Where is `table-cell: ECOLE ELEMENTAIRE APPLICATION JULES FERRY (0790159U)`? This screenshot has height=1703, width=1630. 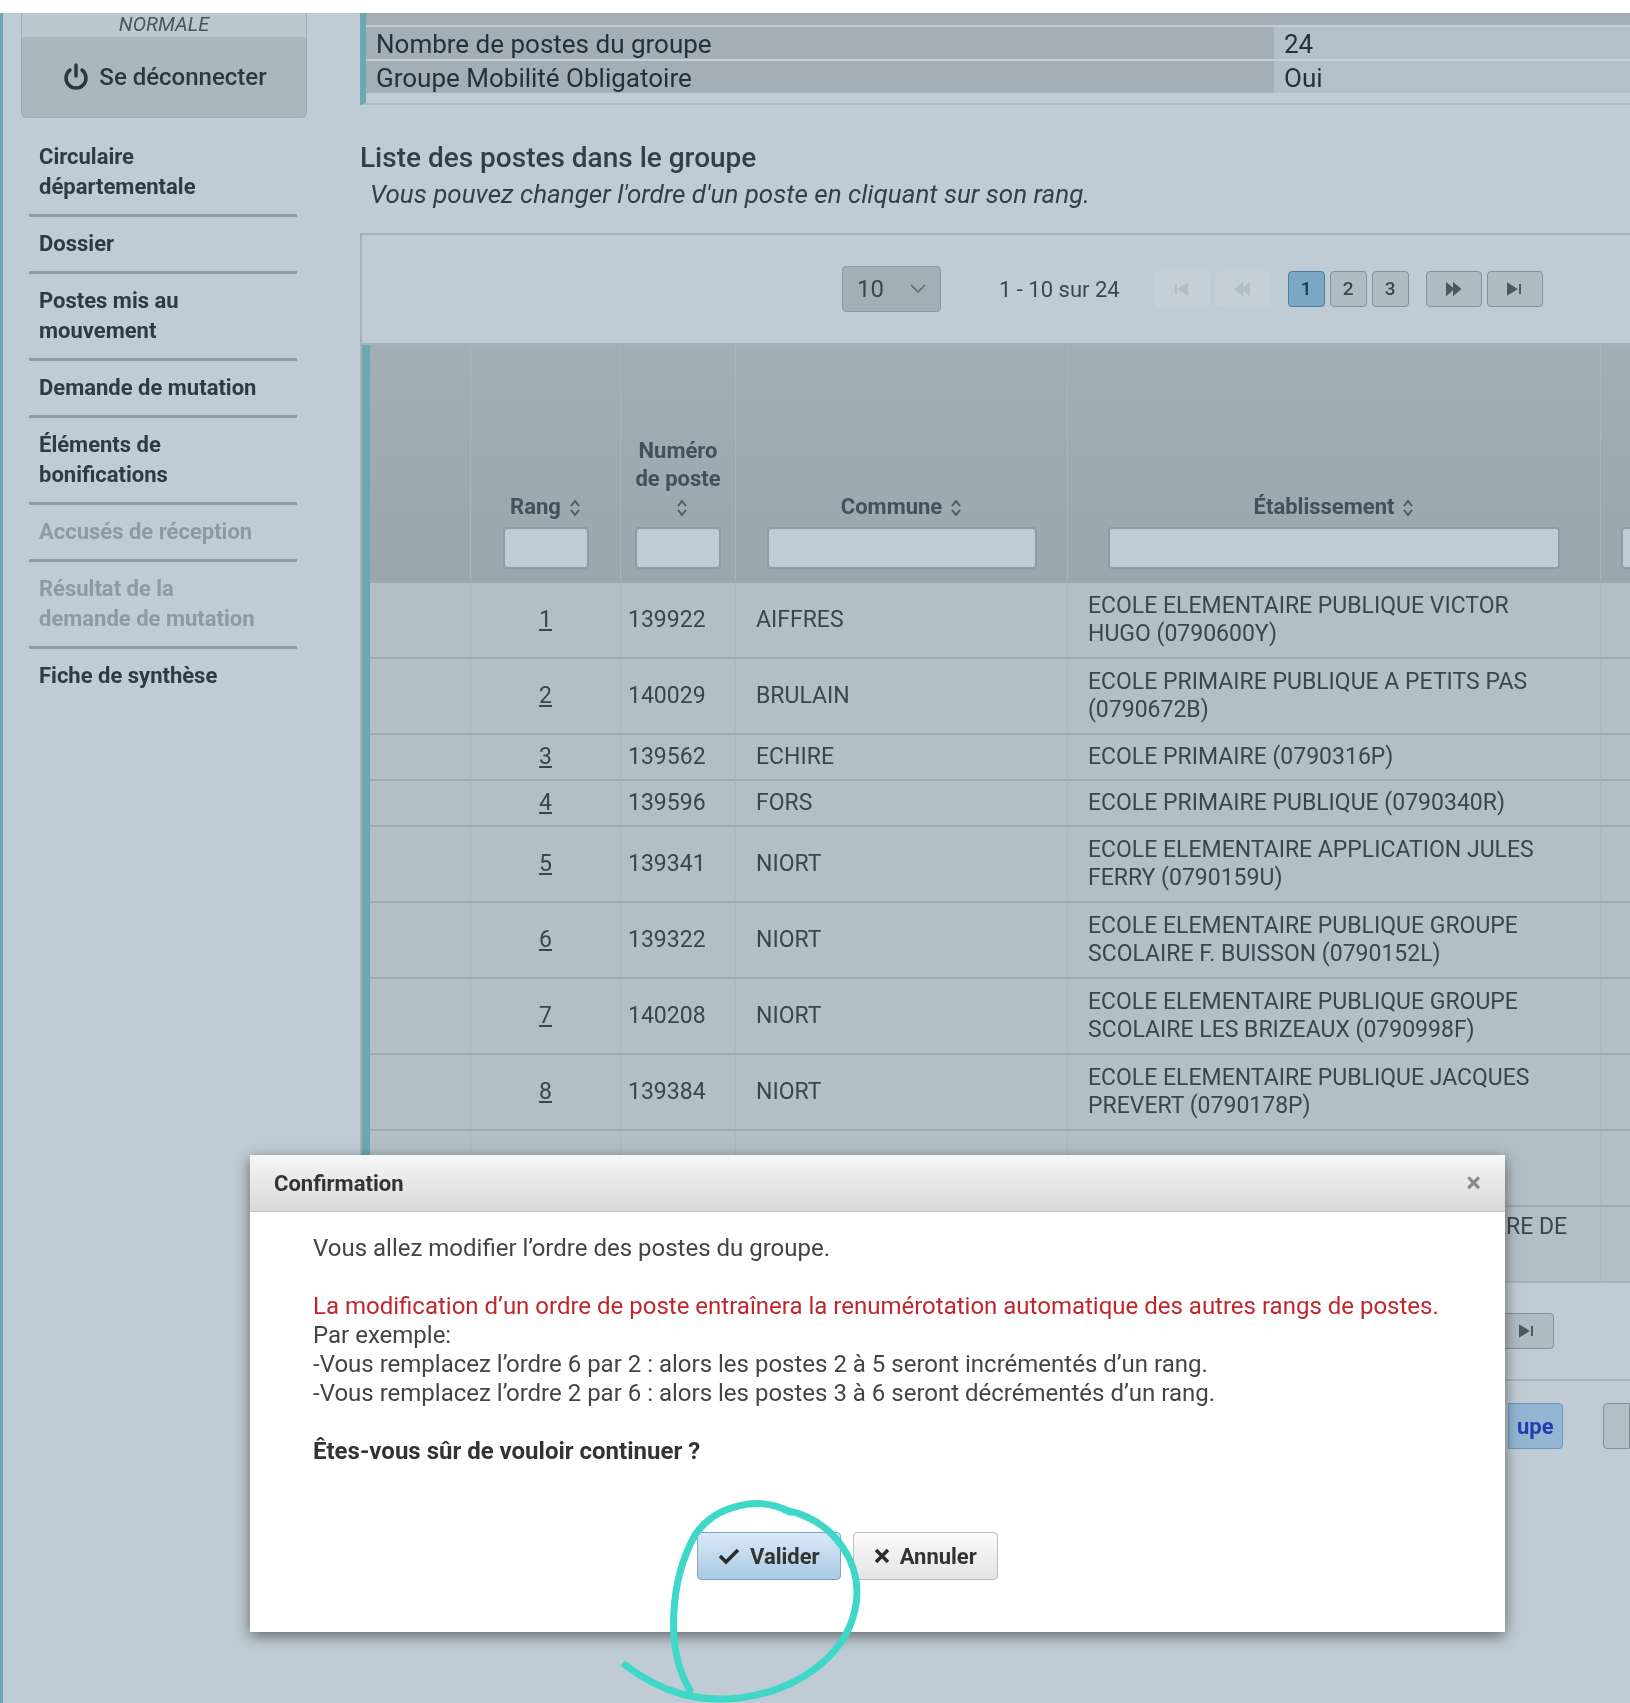
table-cell: ECOLE ELEMENTAIRE APPLICATION JULES FERRY (0790159U) is located at coordinates (1334, 863).